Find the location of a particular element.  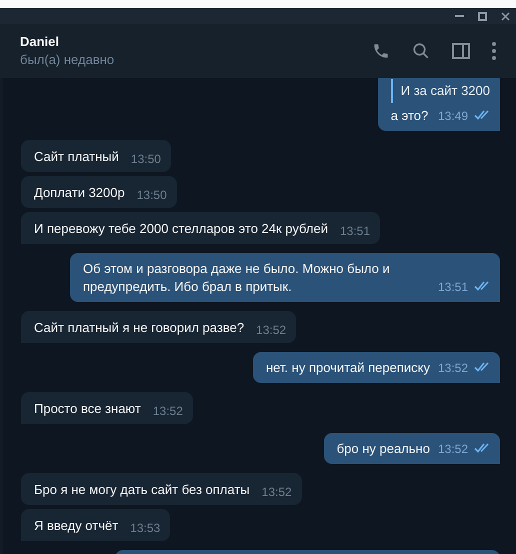

phone-icon is located at coordinates (381, 51).